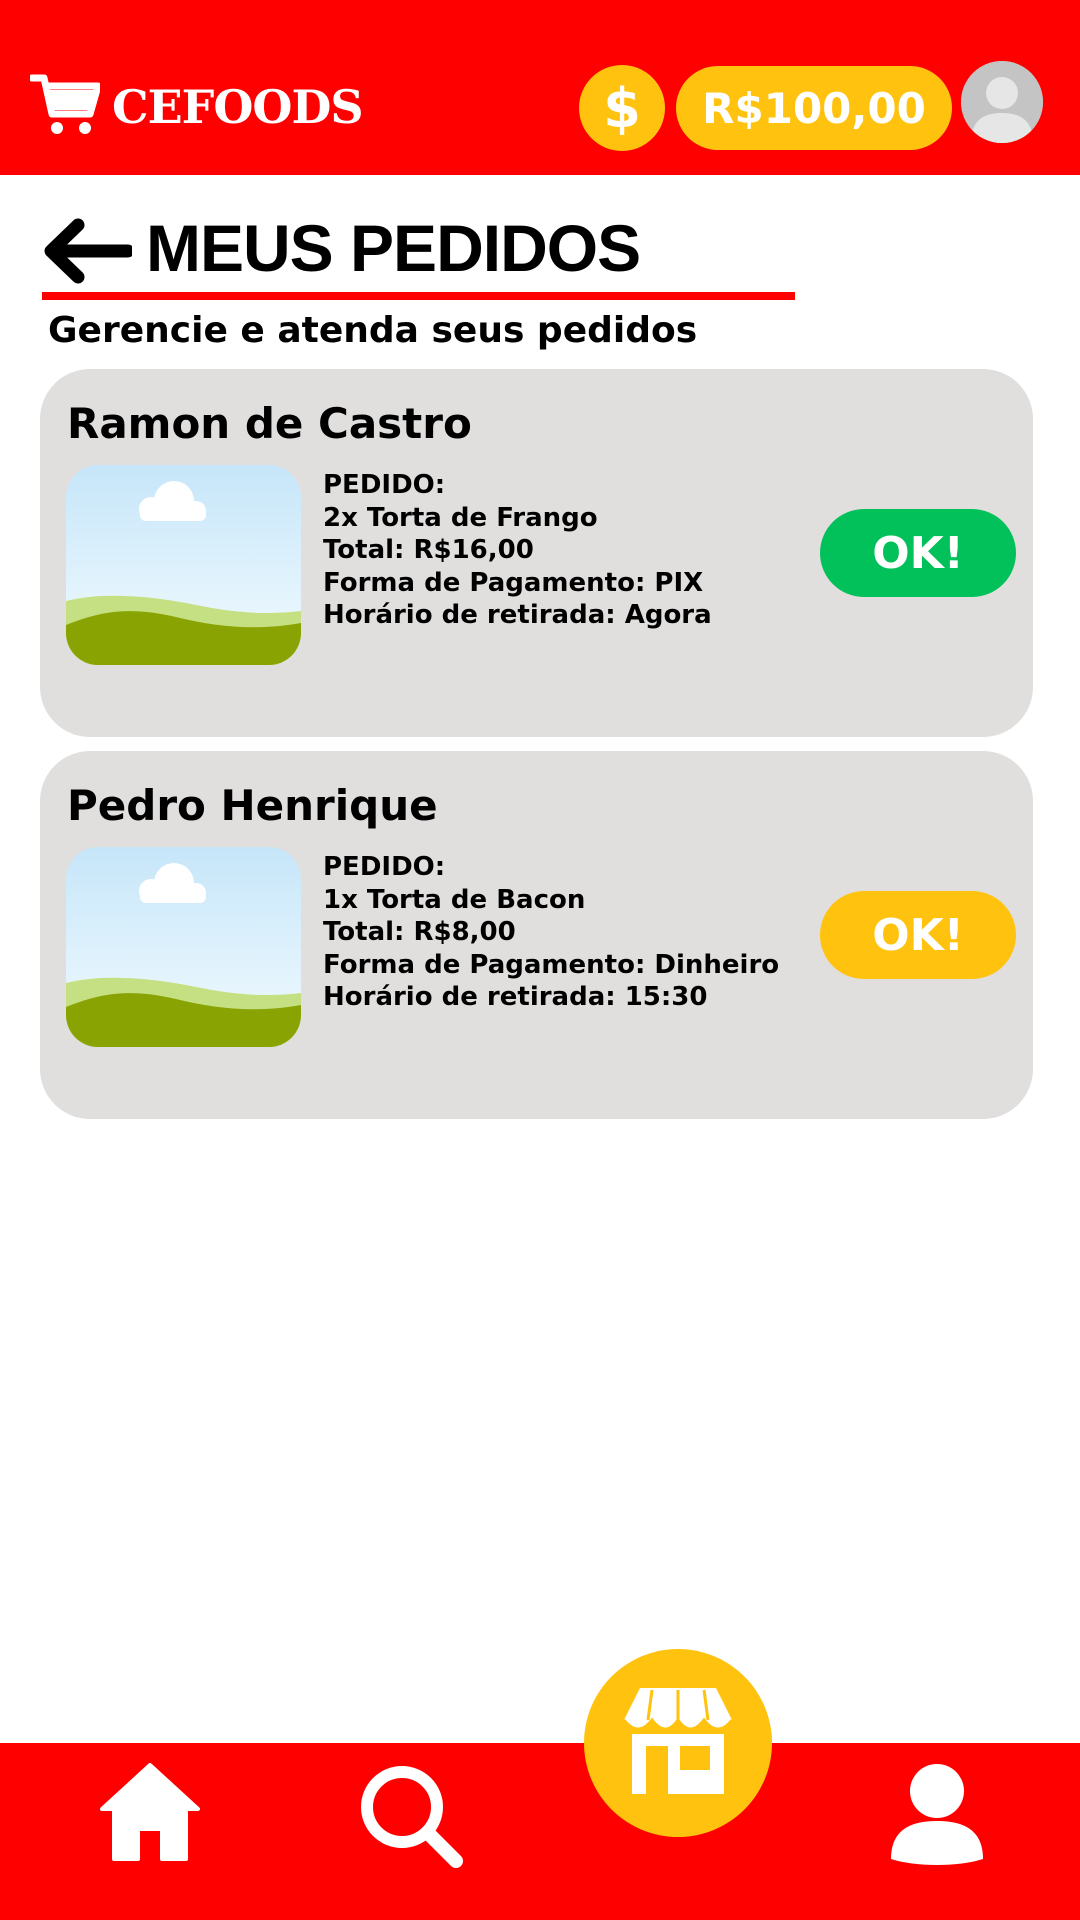 Image resolution: width=1080 pixels, height=1920 pixels. I want to click on page-subtitle: Gerencie e atenda seus pedidos, so click(373, 330).